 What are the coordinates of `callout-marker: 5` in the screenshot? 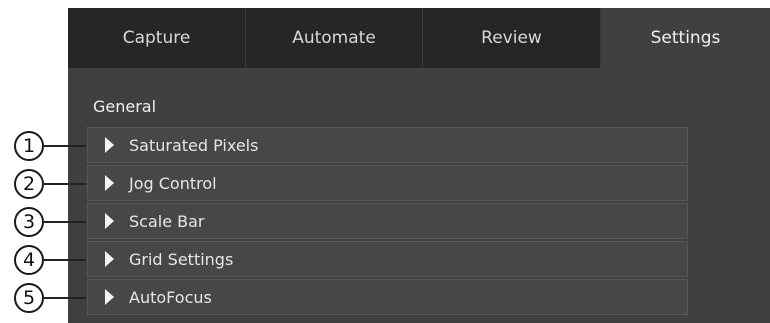 It's located at (29, 298).